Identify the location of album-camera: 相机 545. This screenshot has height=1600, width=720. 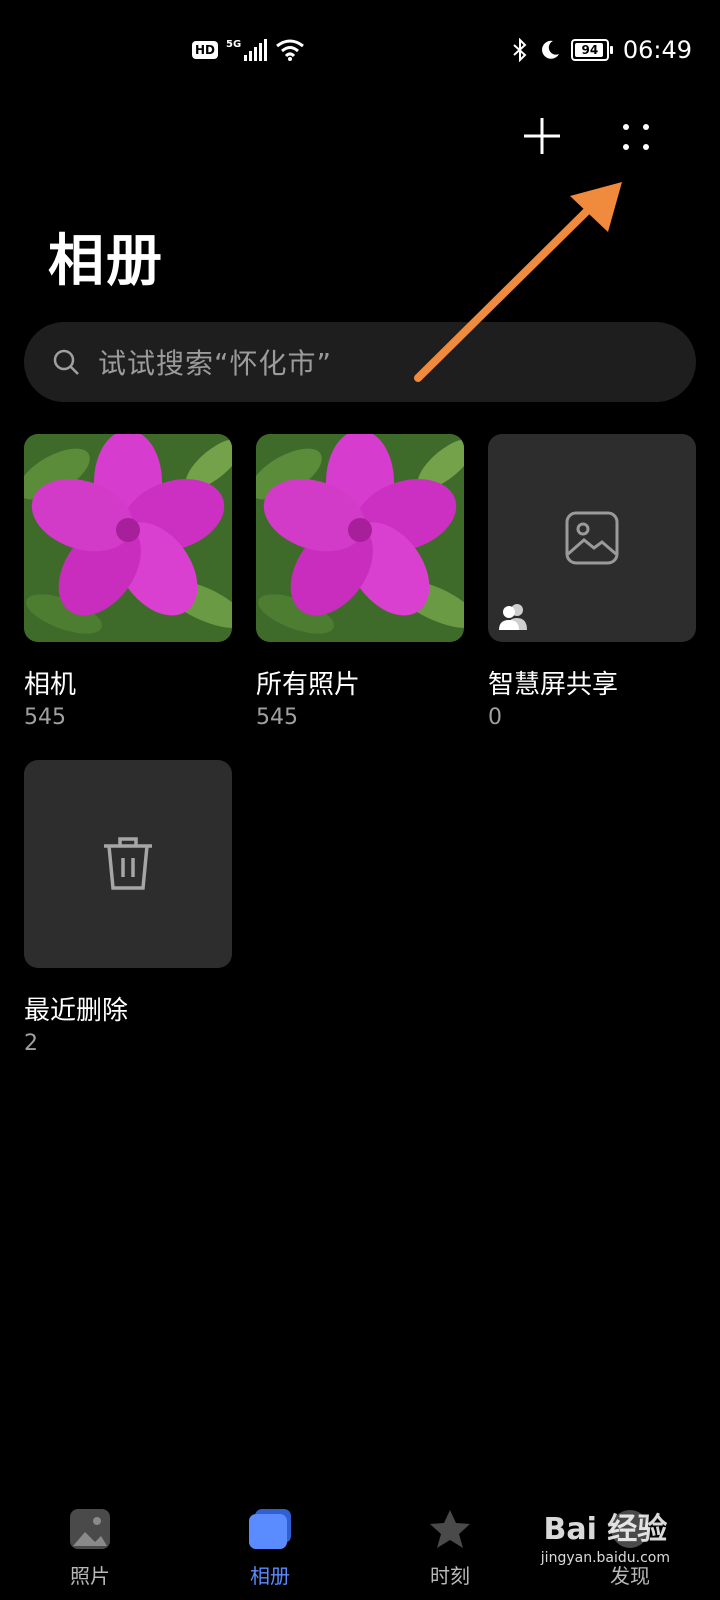
(128, 582).